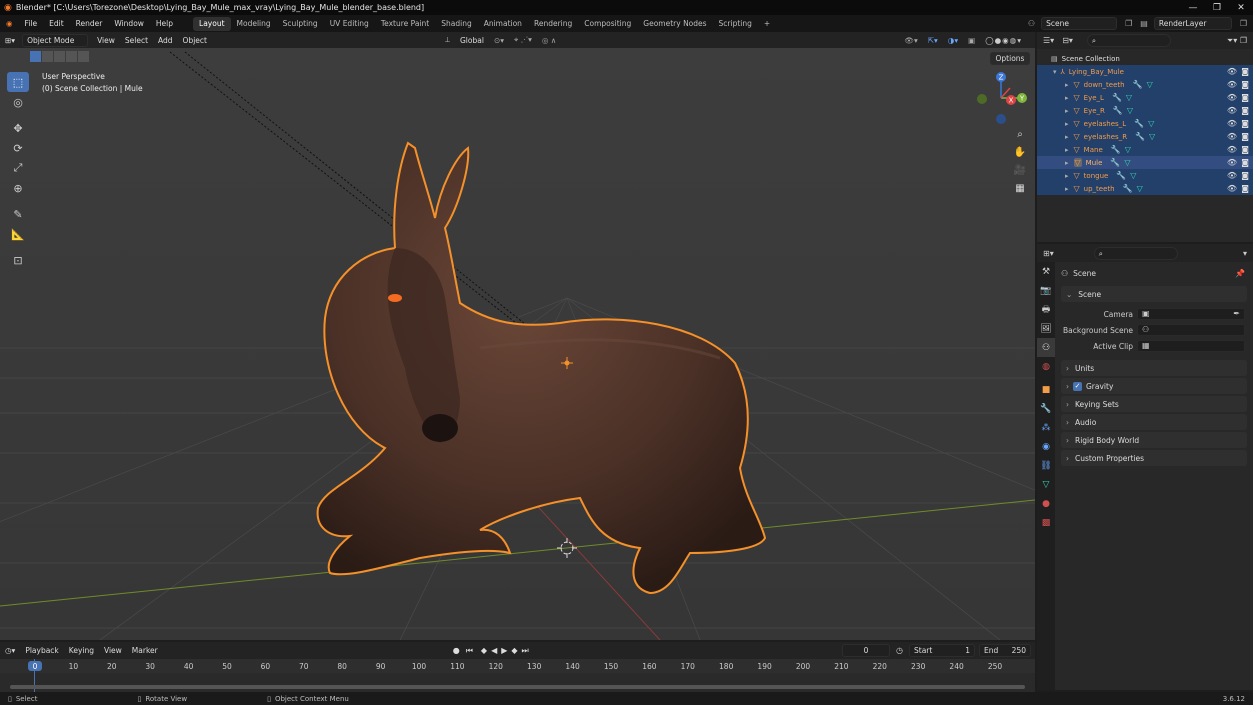  What do you see at coordinates (523, 40) in the screenshot?
I see `snap-icon: ⌖ ⋰▾` at bounding box center [523, 40].